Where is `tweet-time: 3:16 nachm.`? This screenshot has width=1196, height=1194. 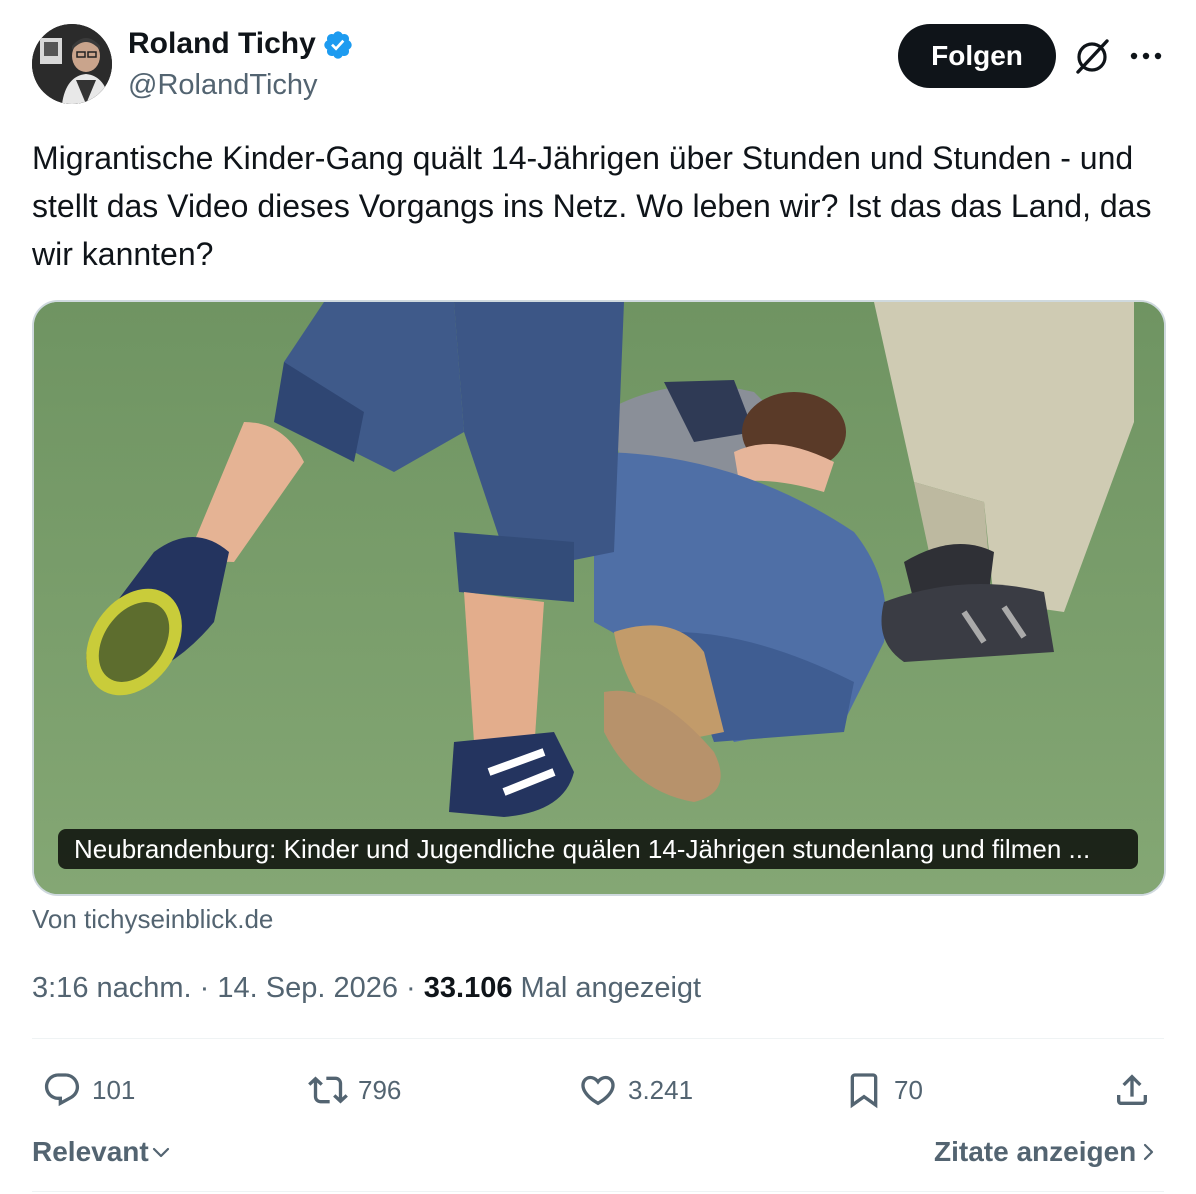
tweet-time: 3:16 nachm. is located at coordinates (112, 988).